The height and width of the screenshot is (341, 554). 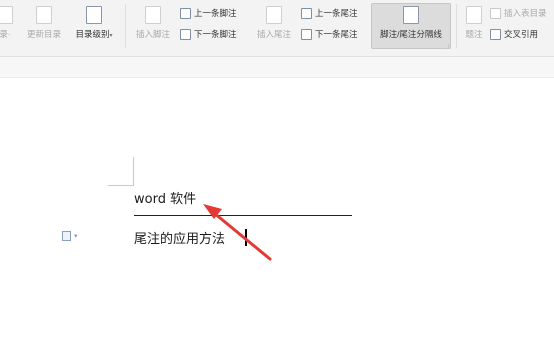 What do you see at coordinates (215, 13) in the screenshot?
I see `prev-footnote-label: 上一条脚注` at bounding box center [215, 13].